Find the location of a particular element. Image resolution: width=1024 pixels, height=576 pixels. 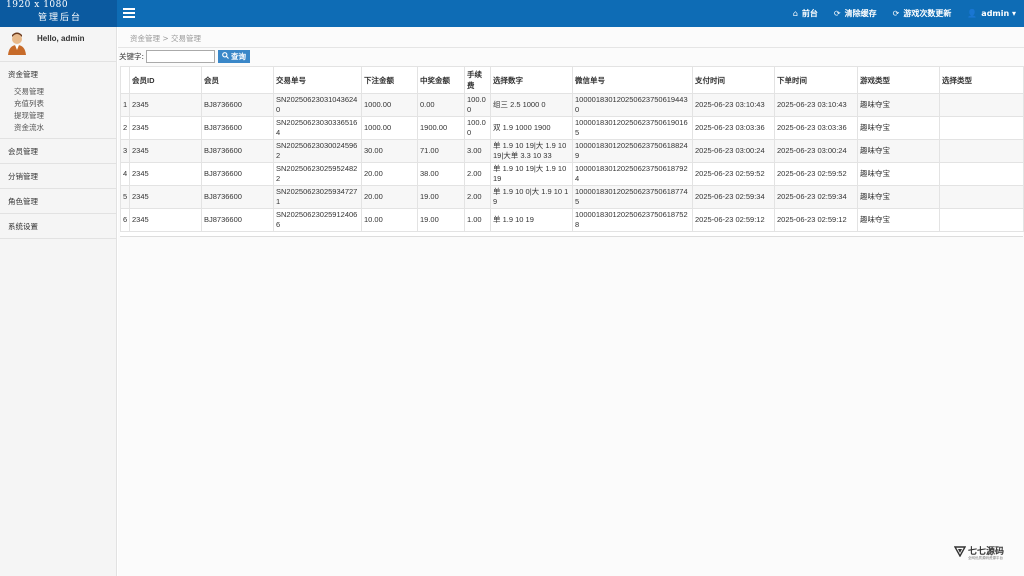

column-header: 选择类型 is located at coordinates (981, 80).